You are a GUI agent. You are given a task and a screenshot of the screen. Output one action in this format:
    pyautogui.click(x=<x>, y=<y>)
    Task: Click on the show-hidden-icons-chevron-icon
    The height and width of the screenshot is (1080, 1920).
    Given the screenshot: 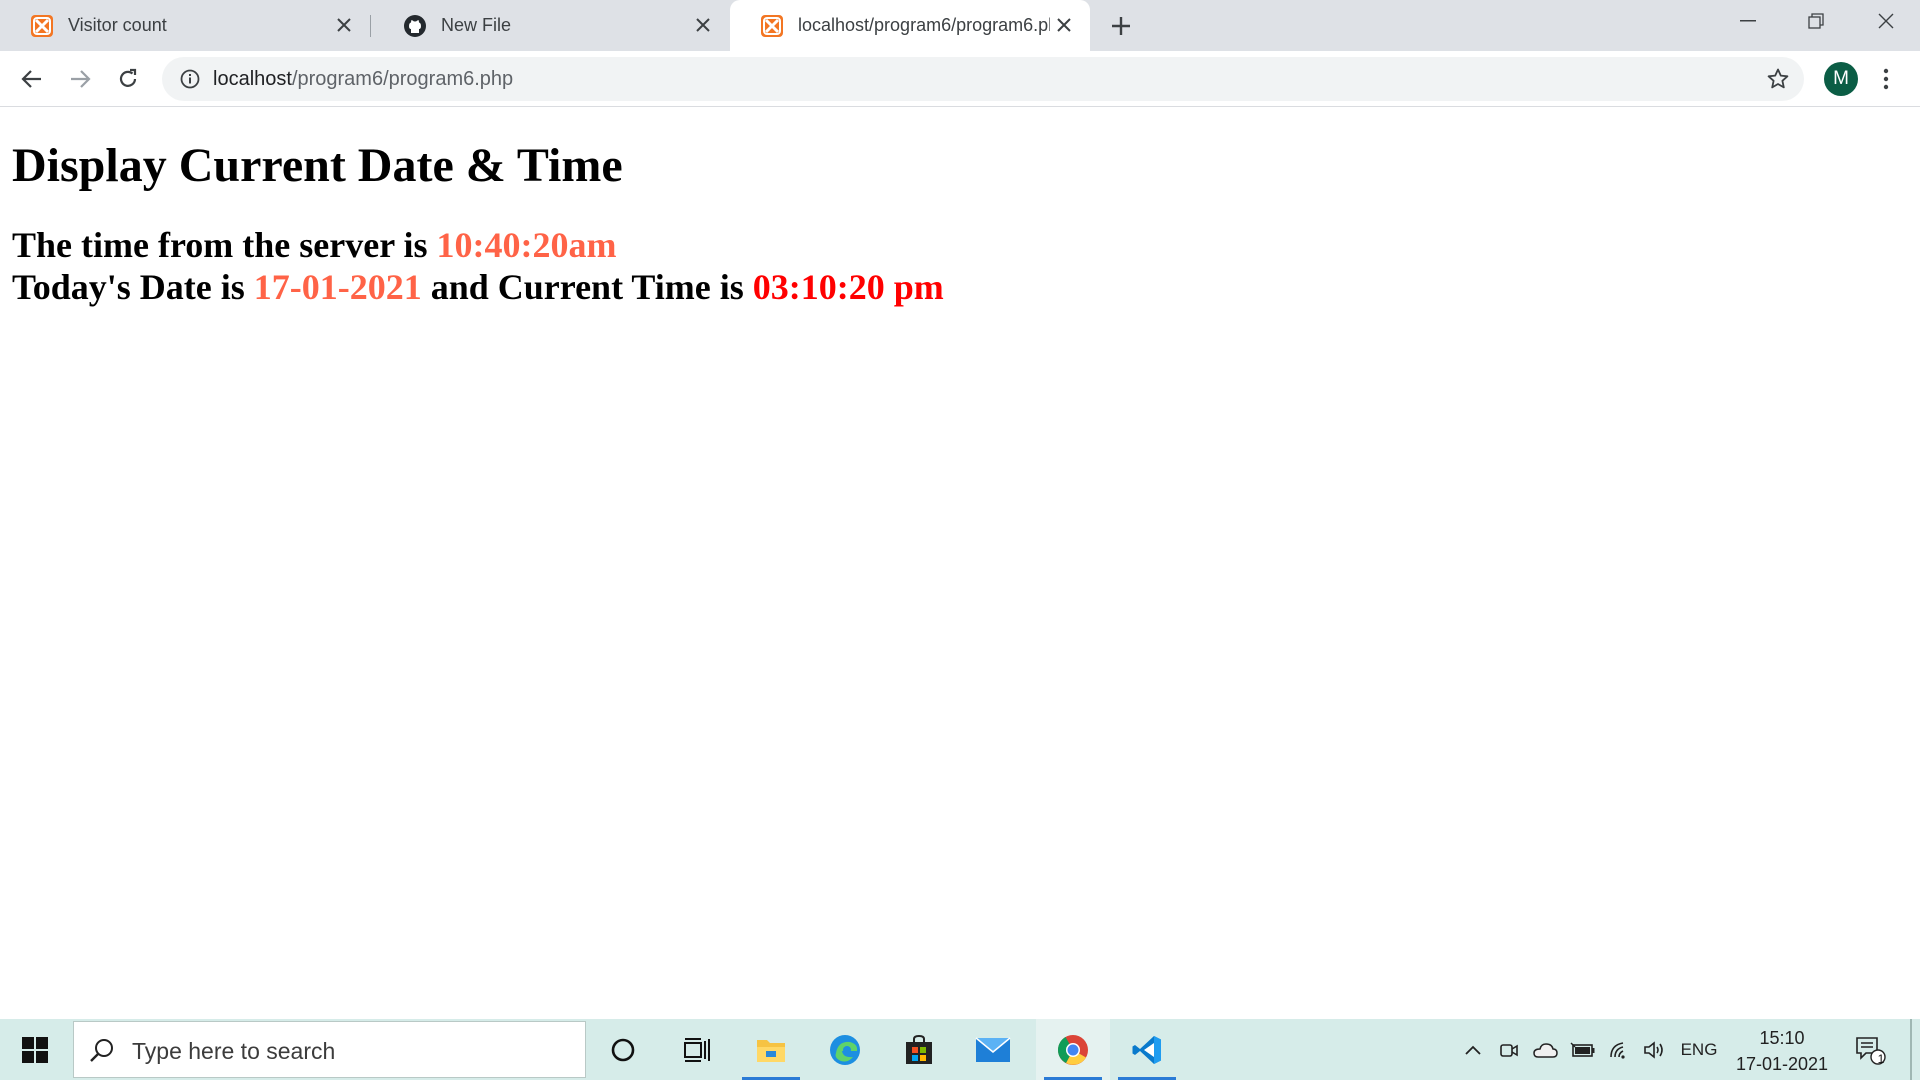 What is the action you would take?
    pyautogui.click(x=1473, y=1049)
    